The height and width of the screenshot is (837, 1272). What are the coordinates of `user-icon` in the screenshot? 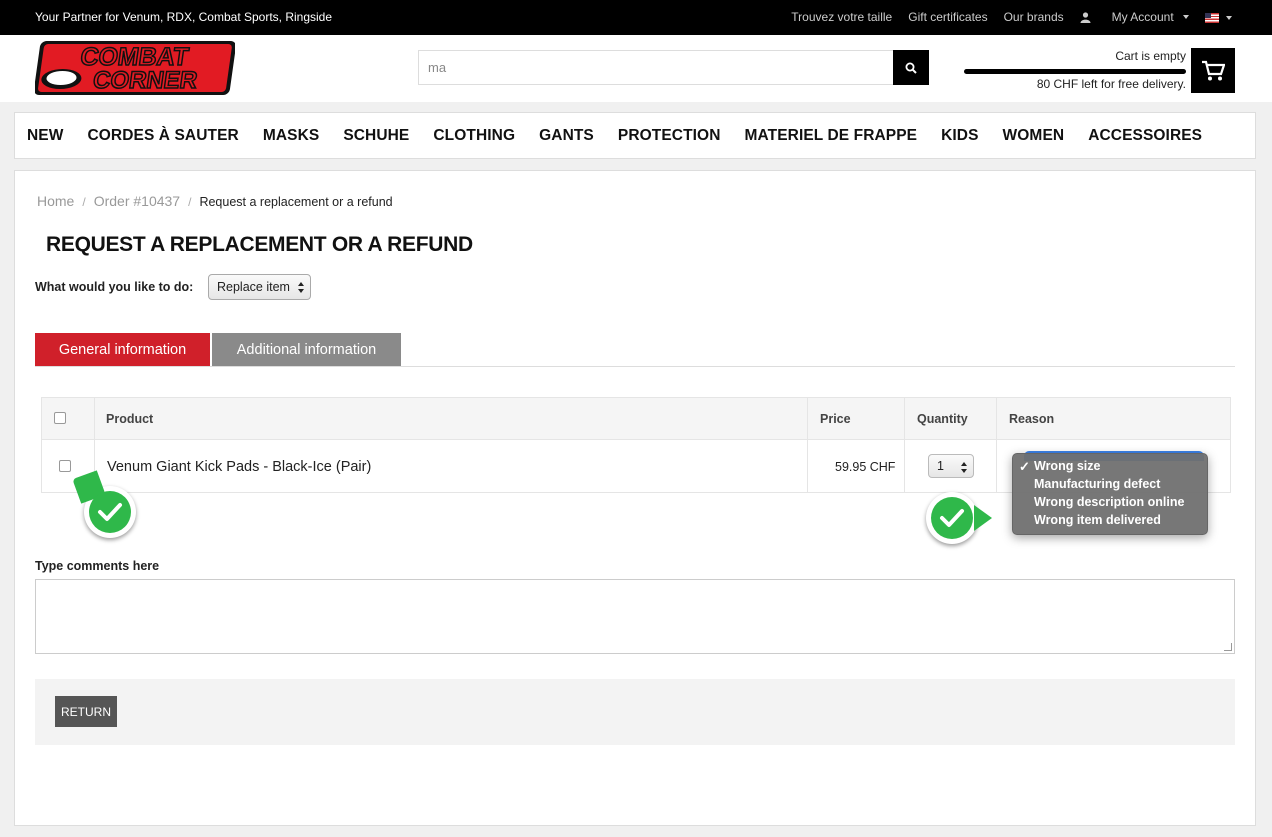 It's located at (1085, 17).